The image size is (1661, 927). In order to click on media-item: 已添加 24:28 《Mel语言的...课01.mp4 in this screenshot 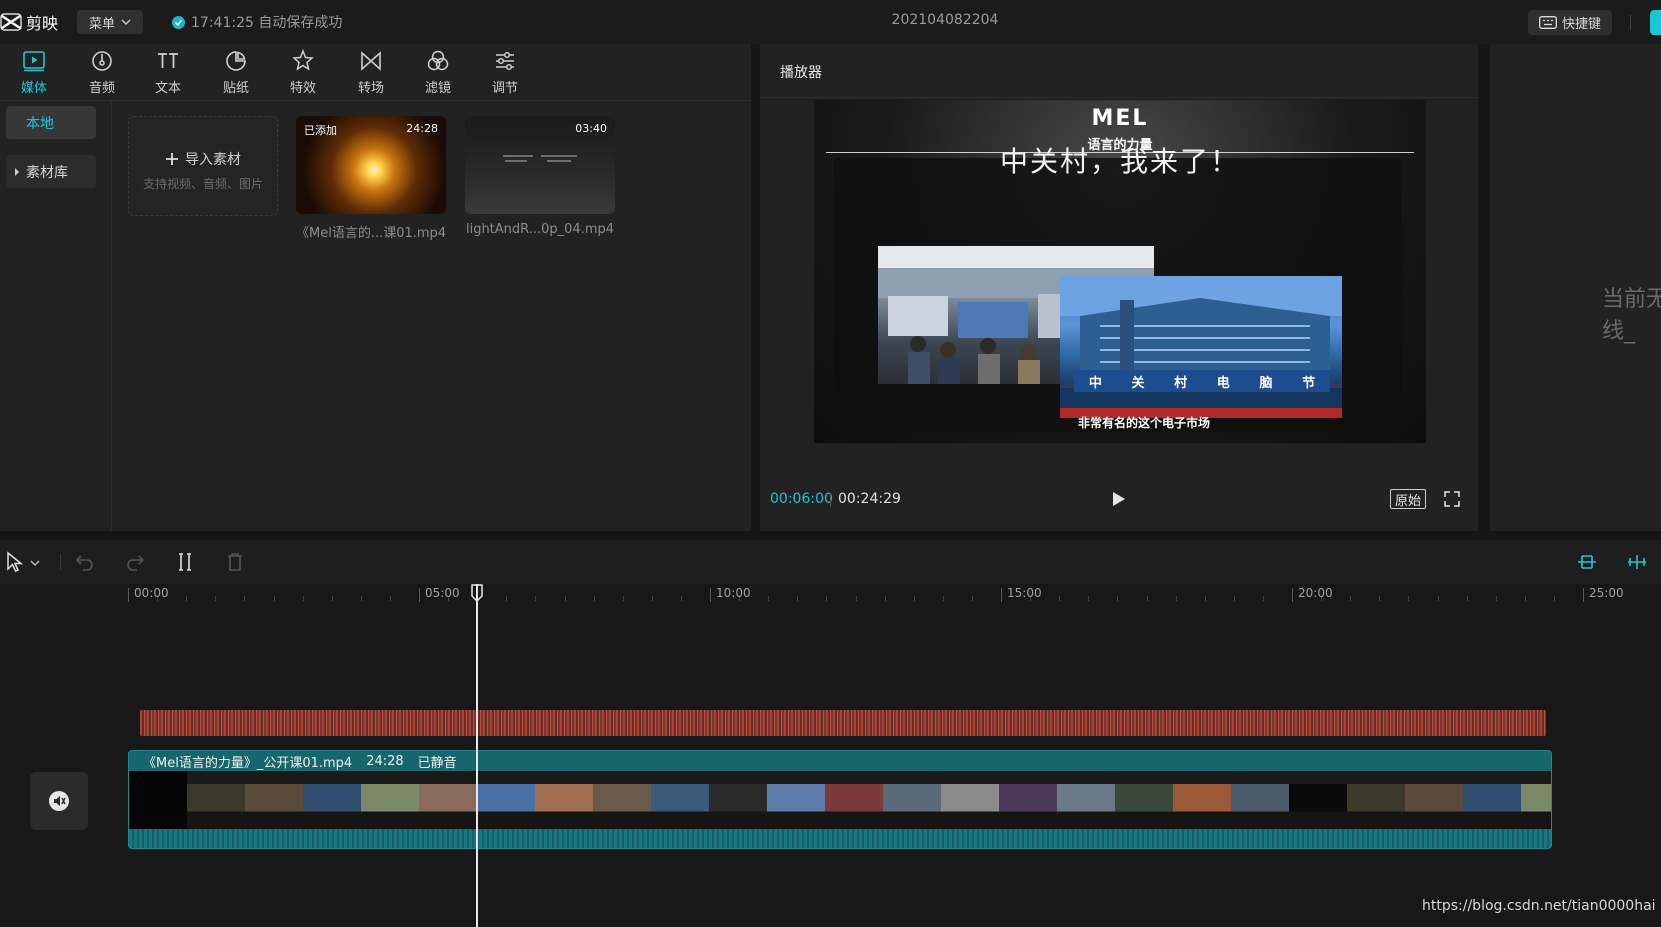, I will do `click(371, 178)`.